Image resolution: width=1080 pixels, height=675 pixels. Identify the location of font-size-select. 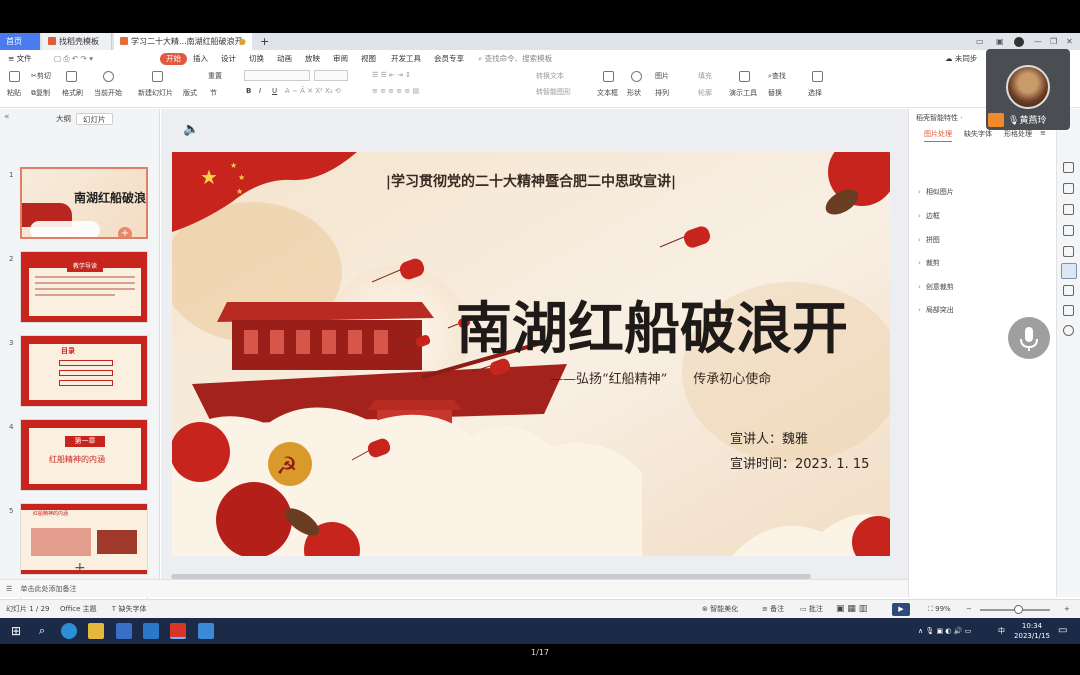
(331, 75).